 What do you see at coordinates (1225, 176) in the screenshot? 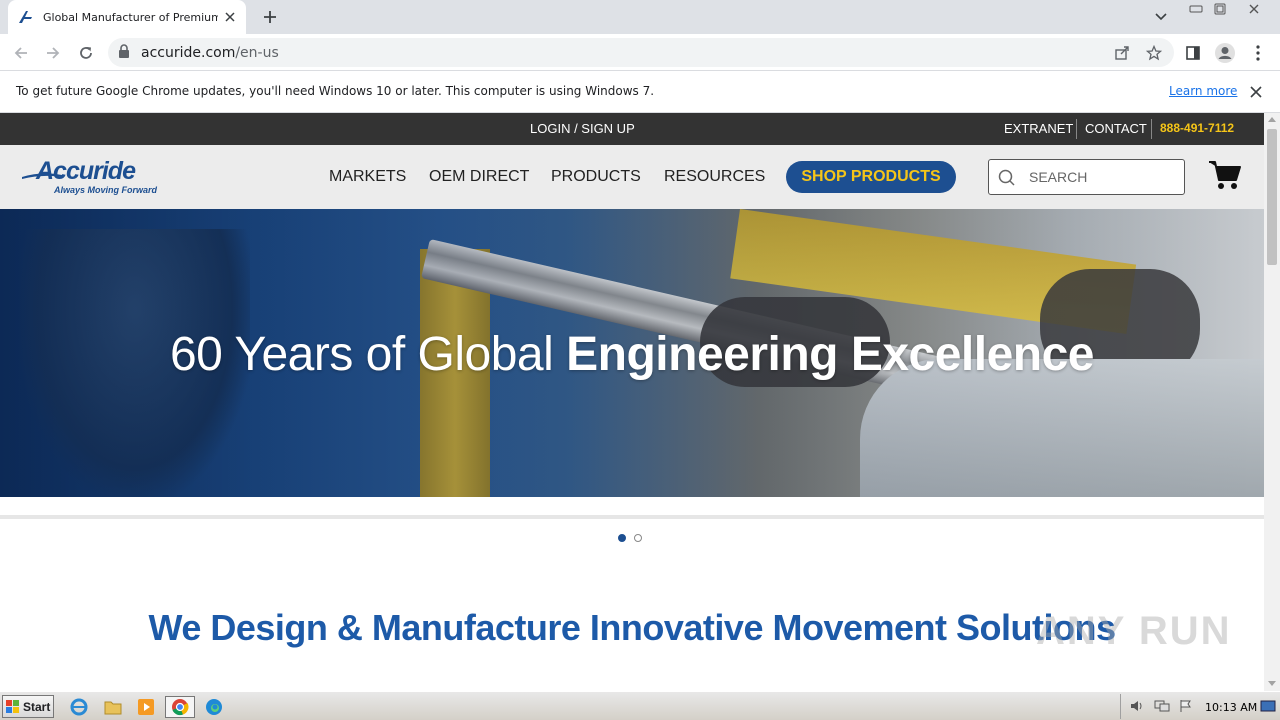
I see `cart-icon` at bounding box center [1225, 176].